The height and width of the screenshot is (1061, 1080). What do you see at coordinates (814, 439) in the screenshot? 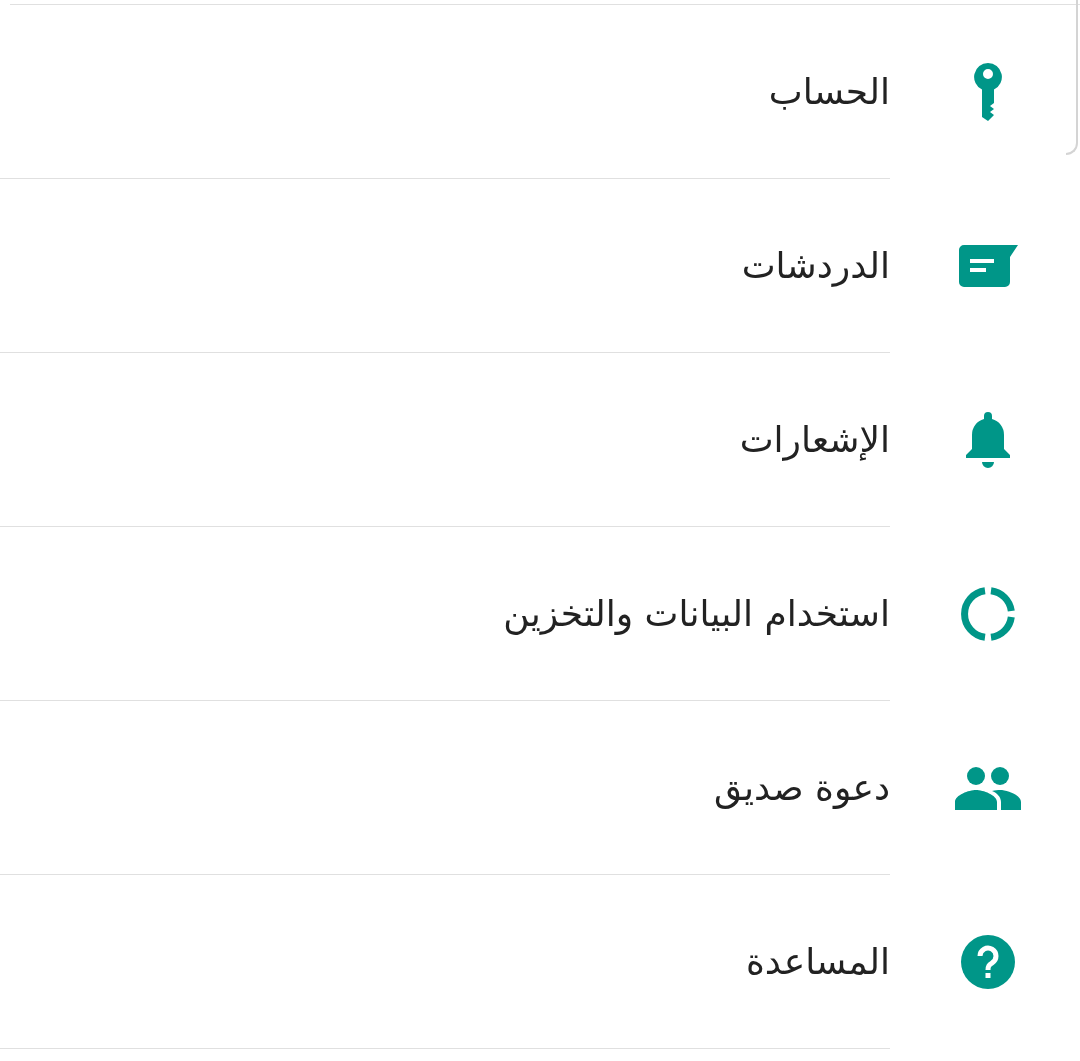
I see `settings-item: الإشعارات` at bounding box center [814, 439].